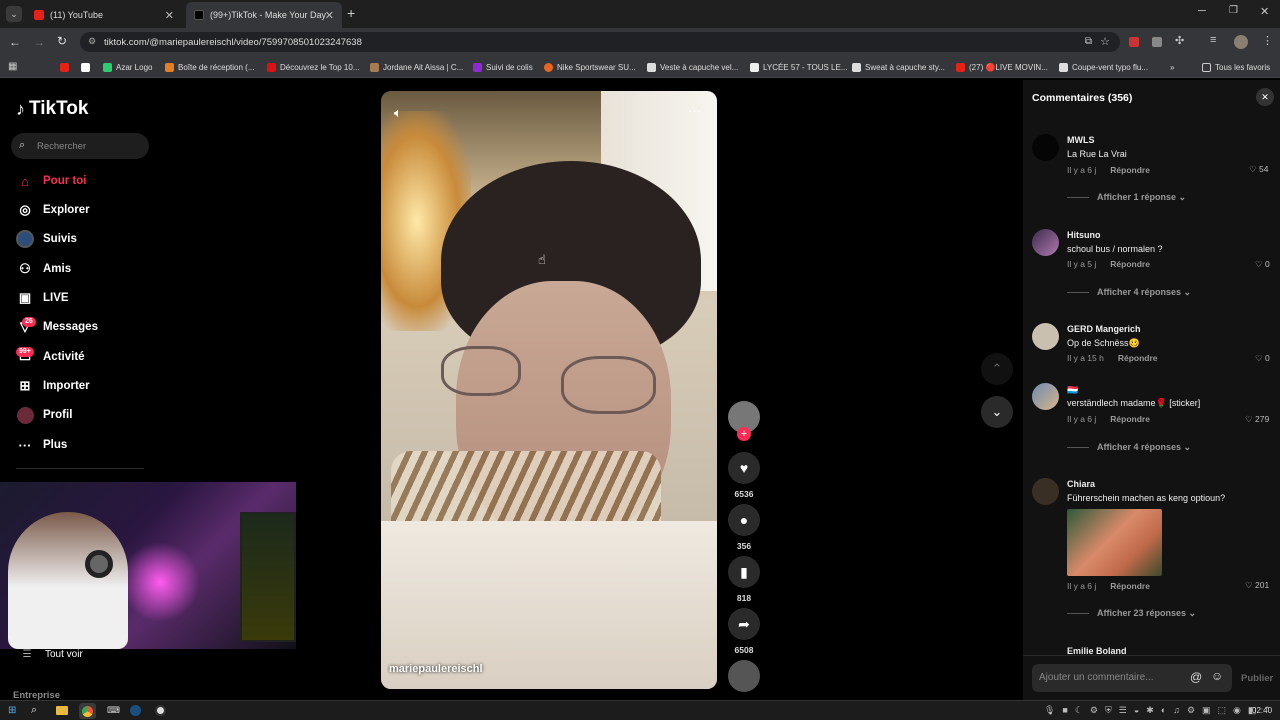  What do you see at coordinates (135, 710) in the screenshot?
I see `steam-icon` at bounding box center [135, 710].